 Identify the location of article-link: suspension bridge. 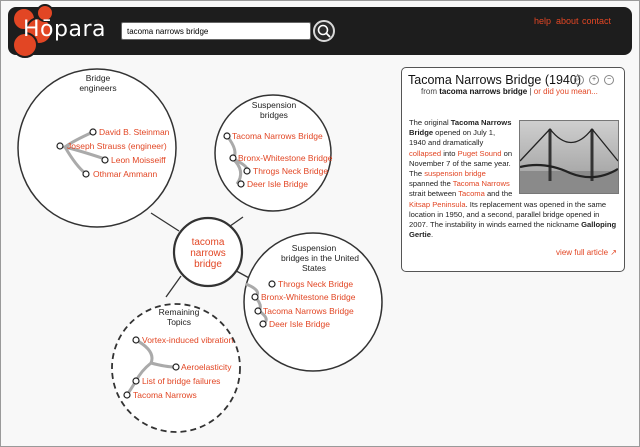
(455, 173).